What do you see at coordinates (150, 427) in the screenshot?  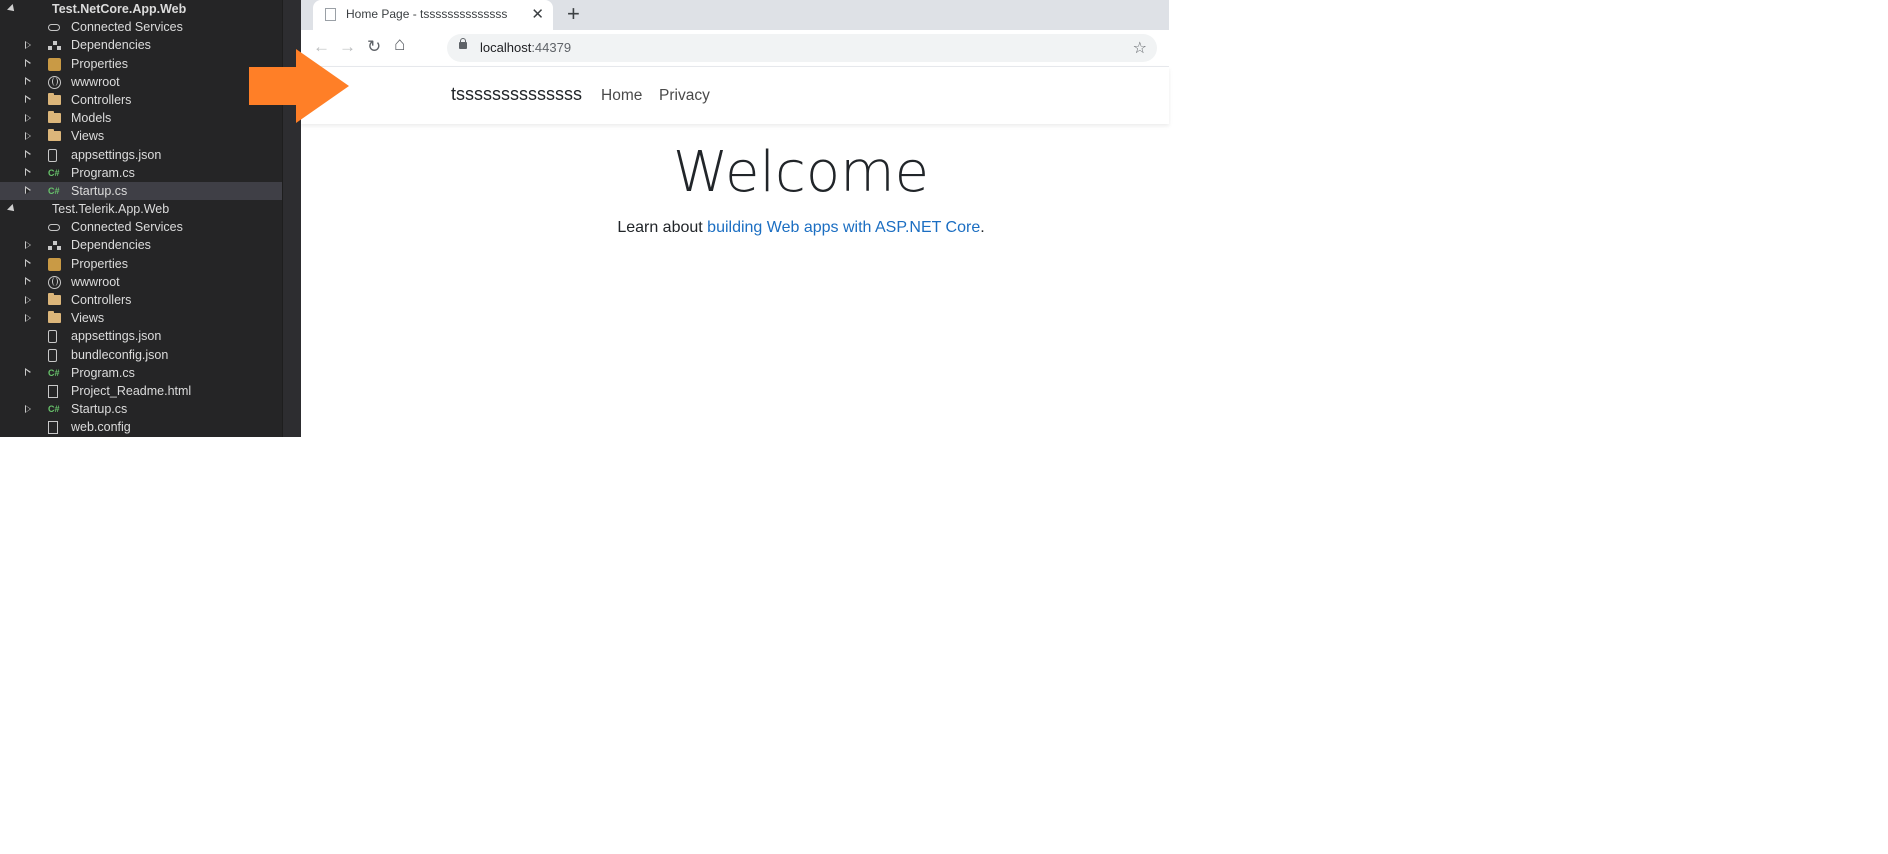 I see `tree-item: web.config` at bounding box center [150, 427].